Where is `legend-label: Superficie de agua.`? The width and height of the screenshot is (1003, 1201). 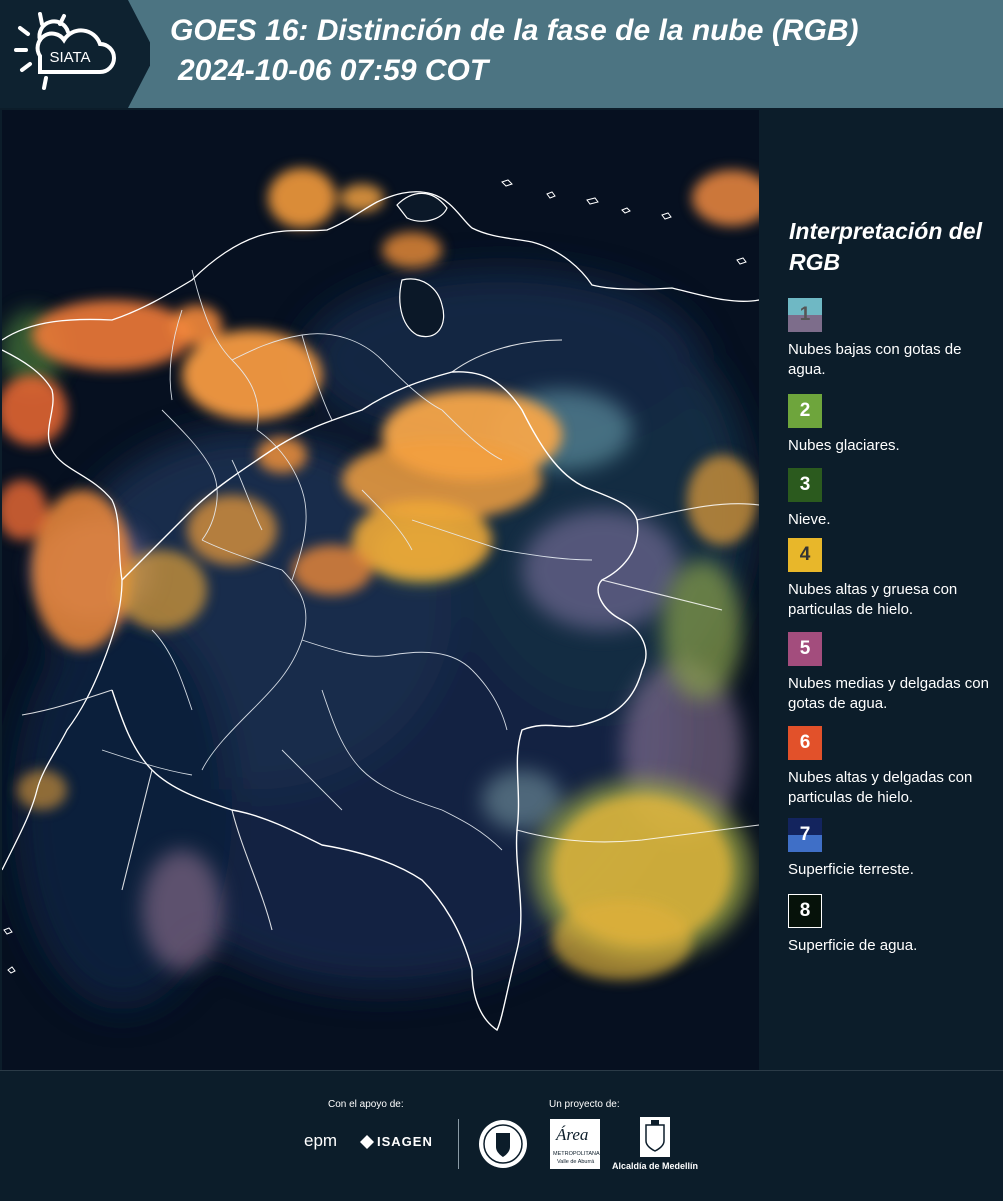
legend-label: Superficie de agua. is located at coordinates (853, 945).